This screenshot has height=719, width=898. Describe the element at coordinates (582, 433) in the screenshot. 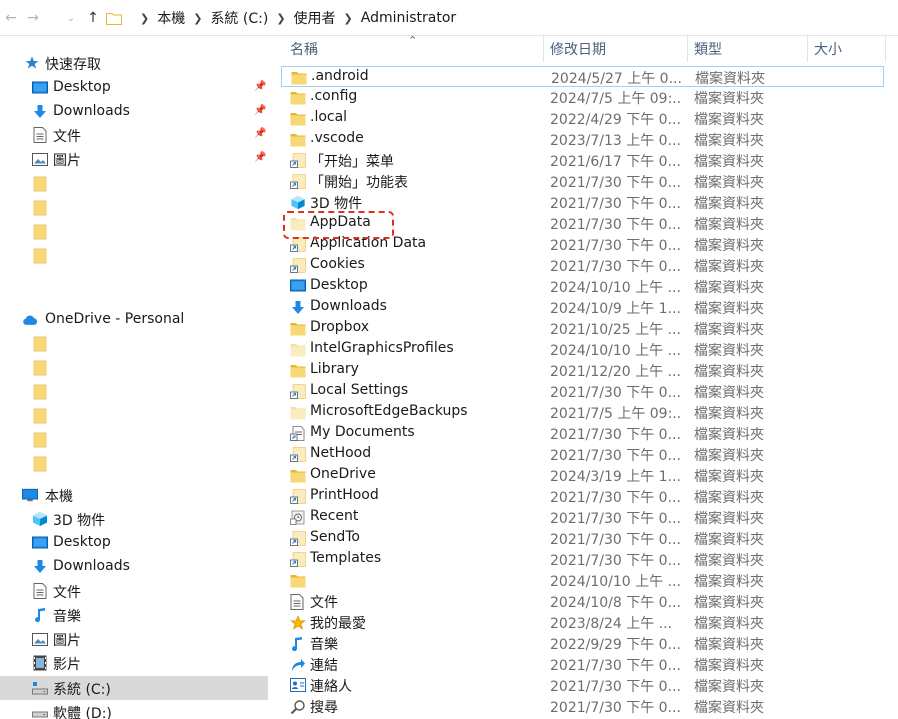

I see `file-row: My Documents 2021/7/30 下午 0... 檔案資料夾` at that location.